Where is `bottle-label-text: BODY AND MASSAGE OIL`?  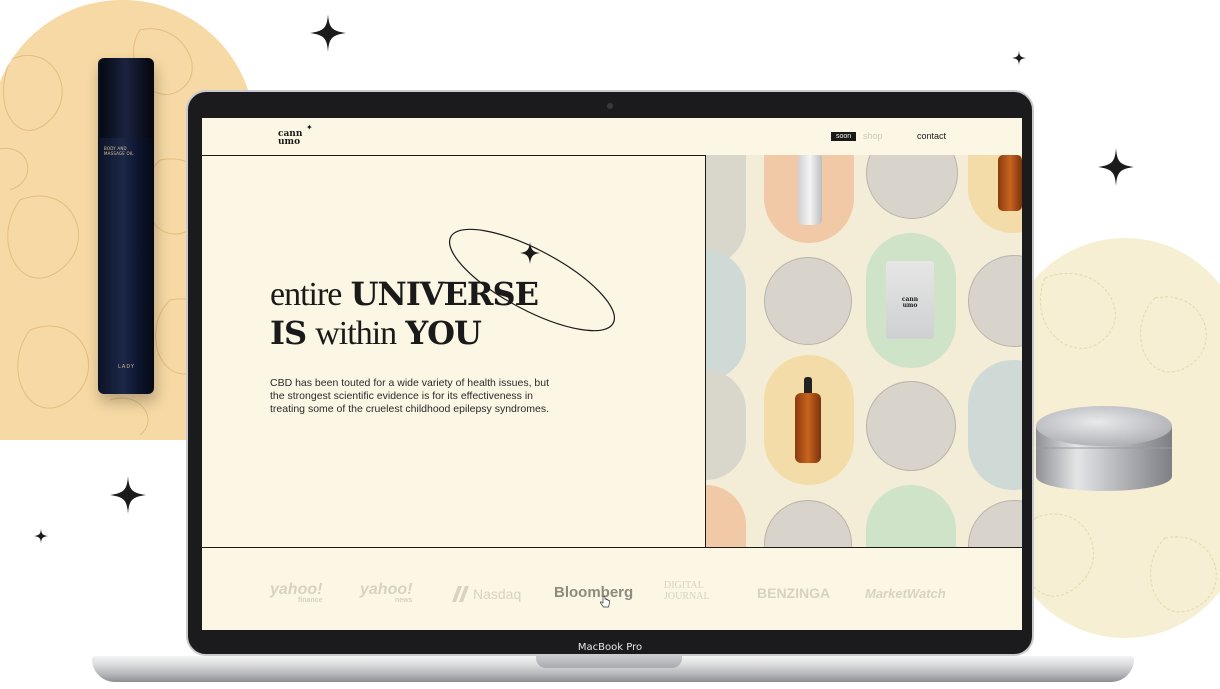
bottle-label-text: BODY AND MASSAGE OIL is located at coordinates (119, 151).